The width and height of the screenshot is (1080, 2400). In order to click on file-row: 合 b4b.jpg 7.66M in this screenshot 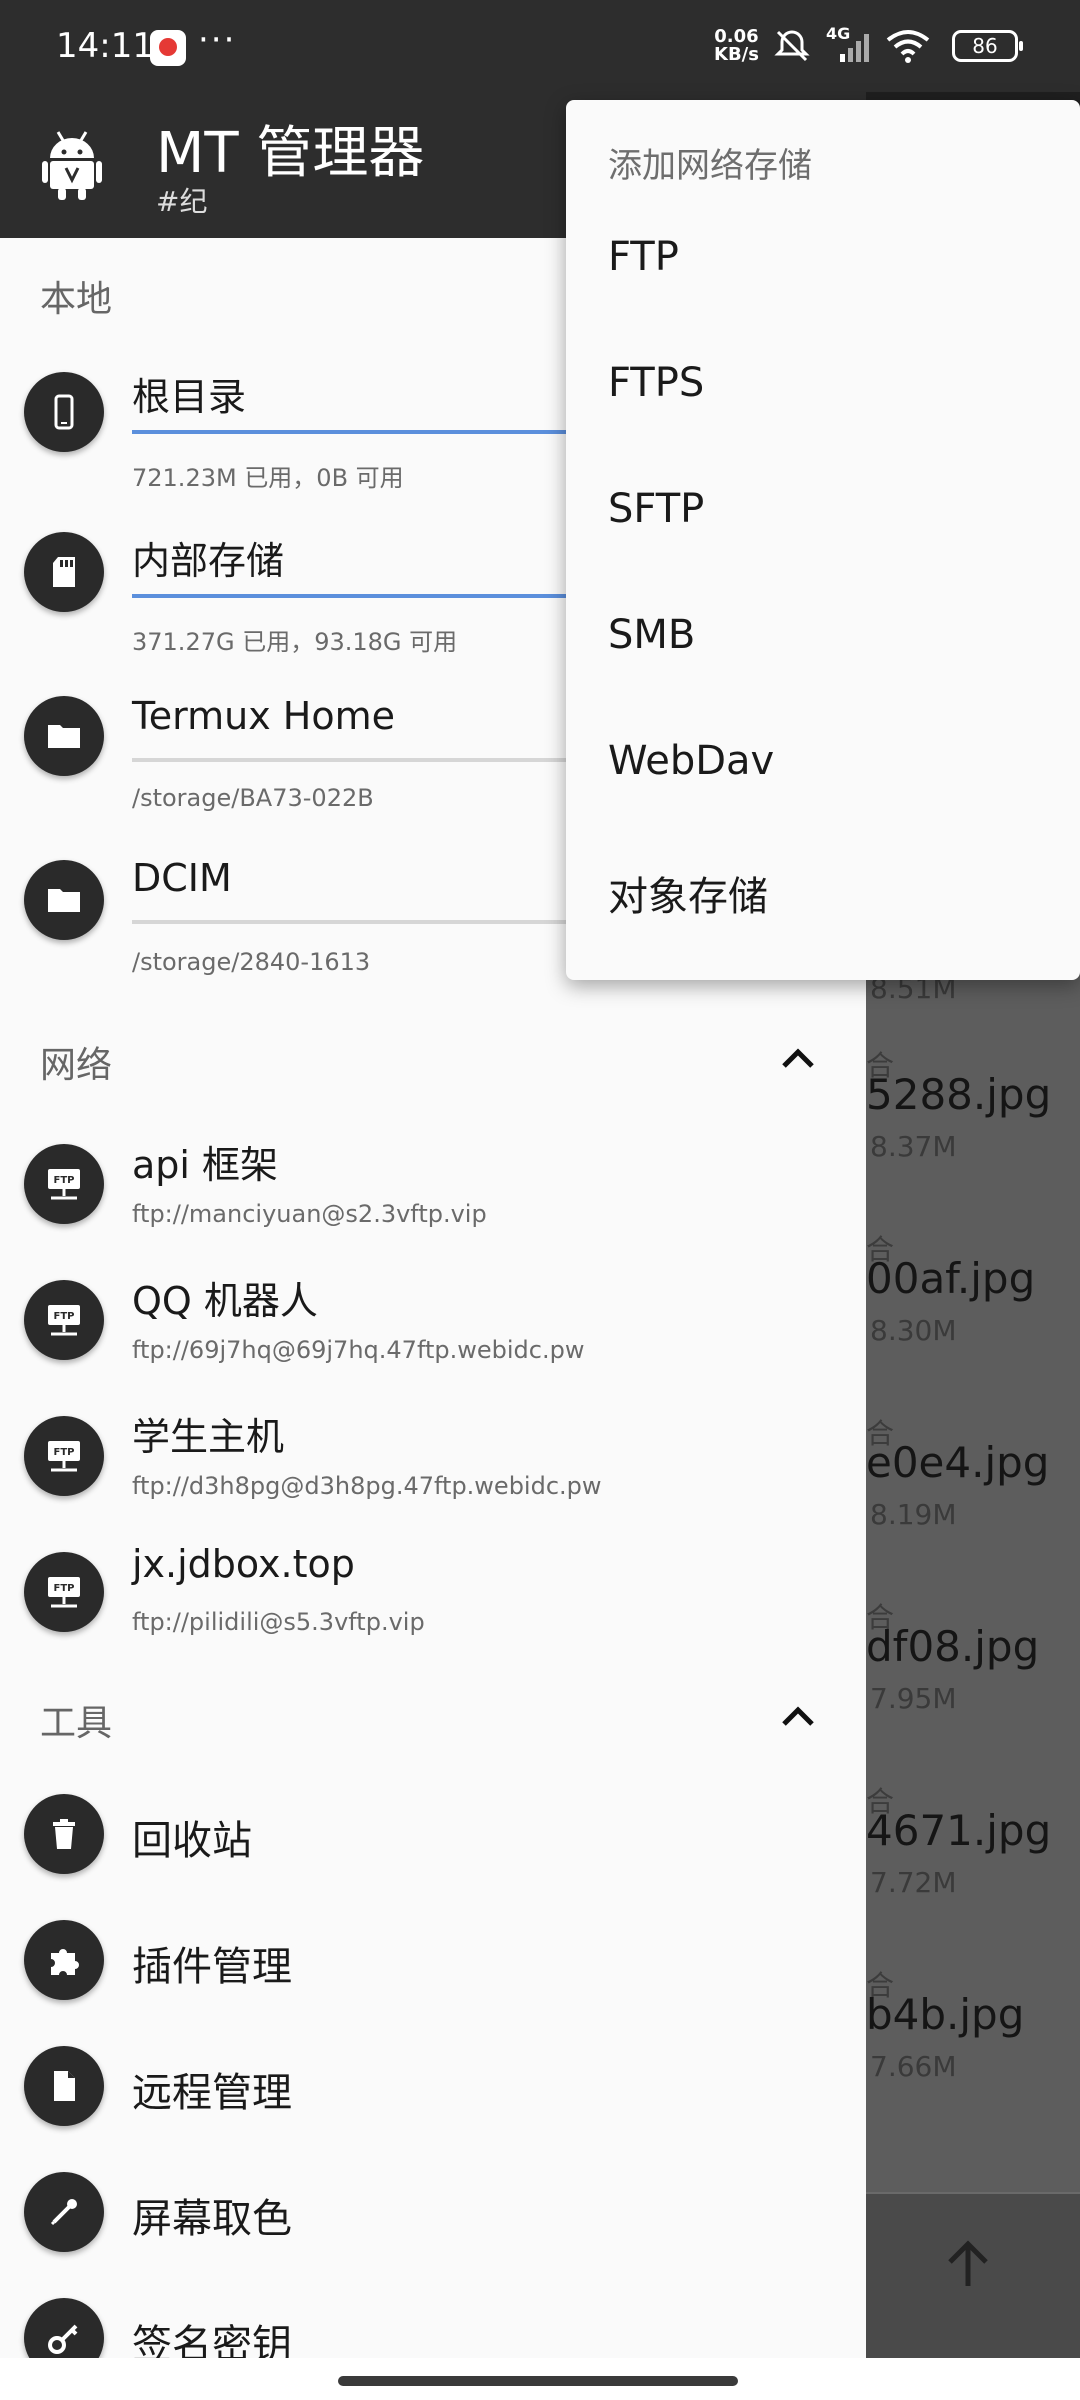, I will do `click(973, 2054)`.